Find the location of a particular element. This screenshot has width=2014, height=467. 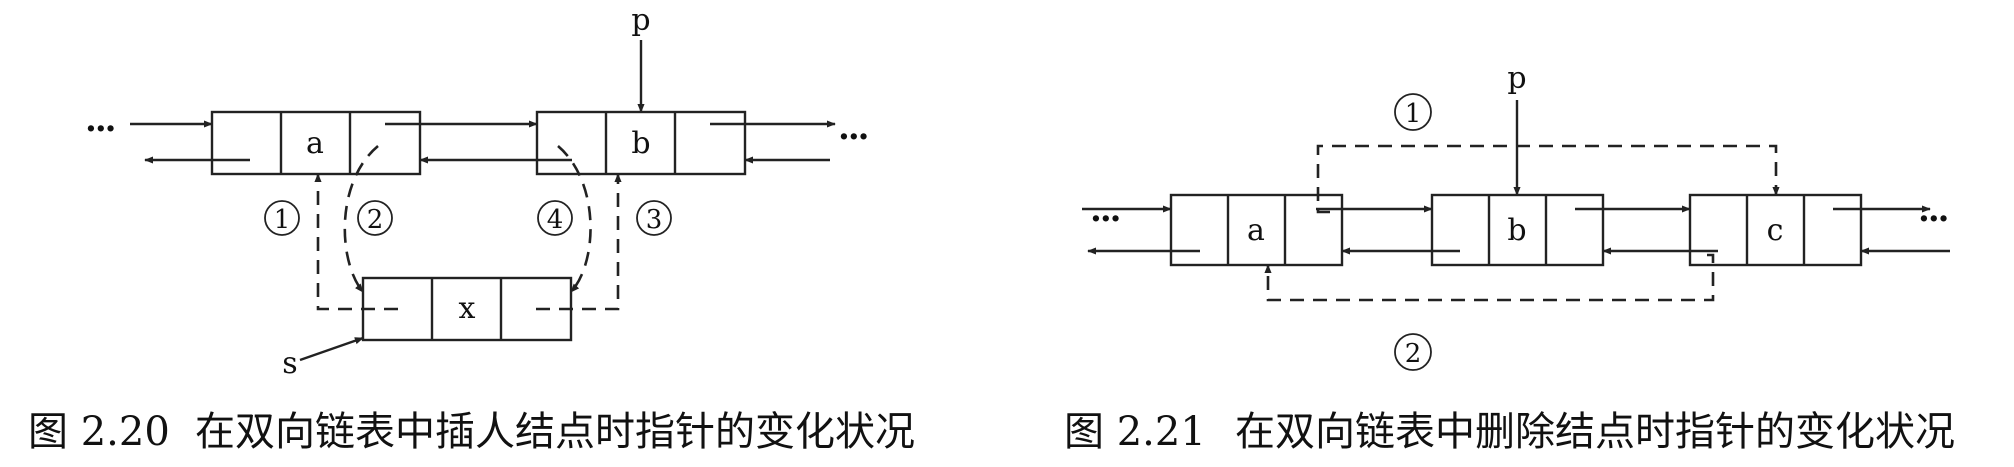

step2-number: 2 is located at coordinates (375, 220).